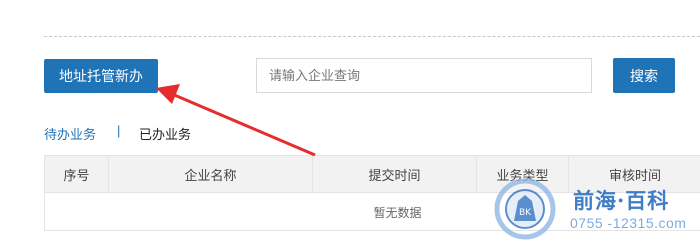 This screenshot has height=246, width=700. What do you see at coordinates (621, 200) in the screenshot?
I see `watermark-title: 前海·百科` at bounding box center [621, 200].